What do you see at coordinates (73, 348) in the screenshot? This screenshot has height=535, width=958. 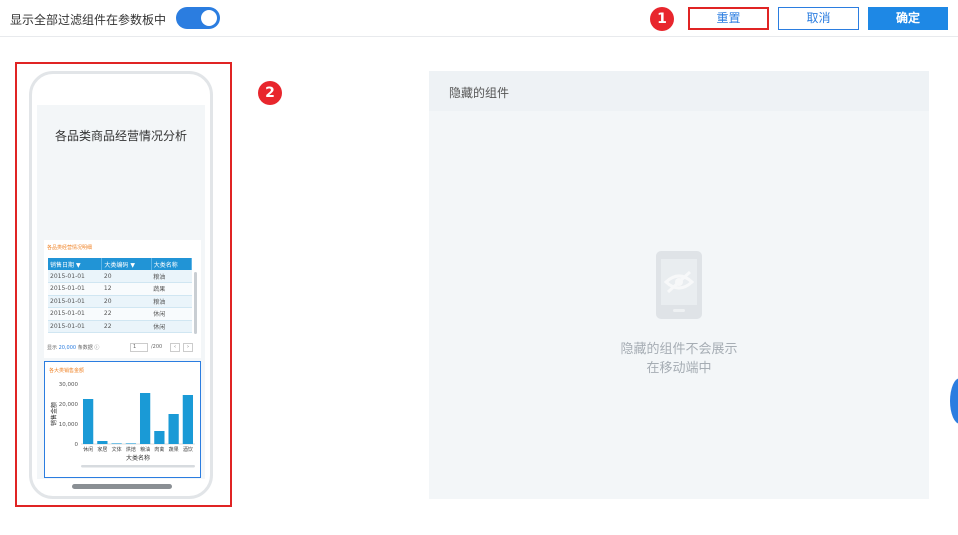 I see `pager-total: 显示 20,000 条数据 ⓘ` at bounding box center [73, 348].